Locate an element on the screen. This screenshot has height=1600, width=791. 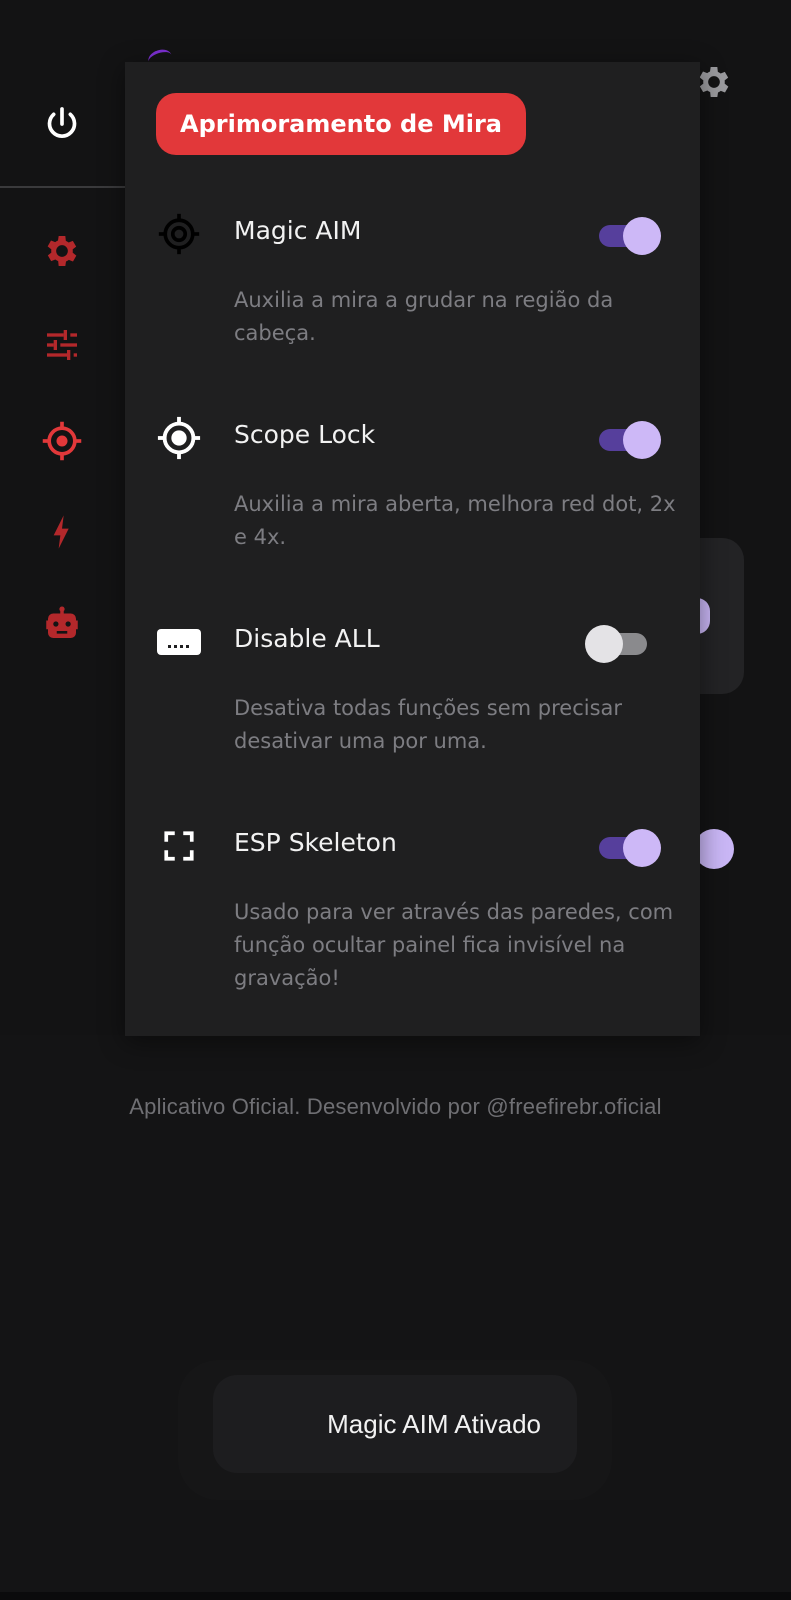
power-button is located at coordinates (62, 124).